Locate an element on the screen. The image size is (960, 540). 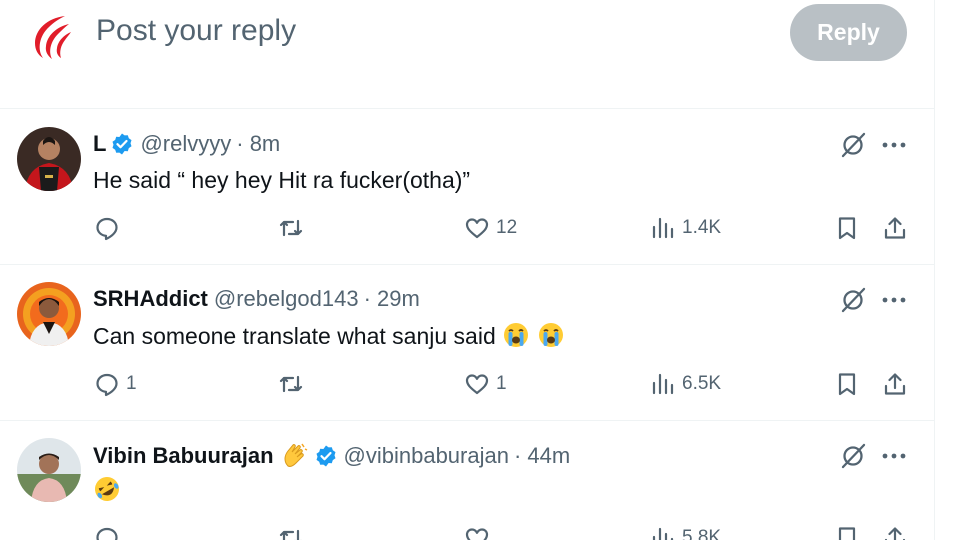
tweet-header: L @relvyyy · 8m is located at coordinates (186, 144).